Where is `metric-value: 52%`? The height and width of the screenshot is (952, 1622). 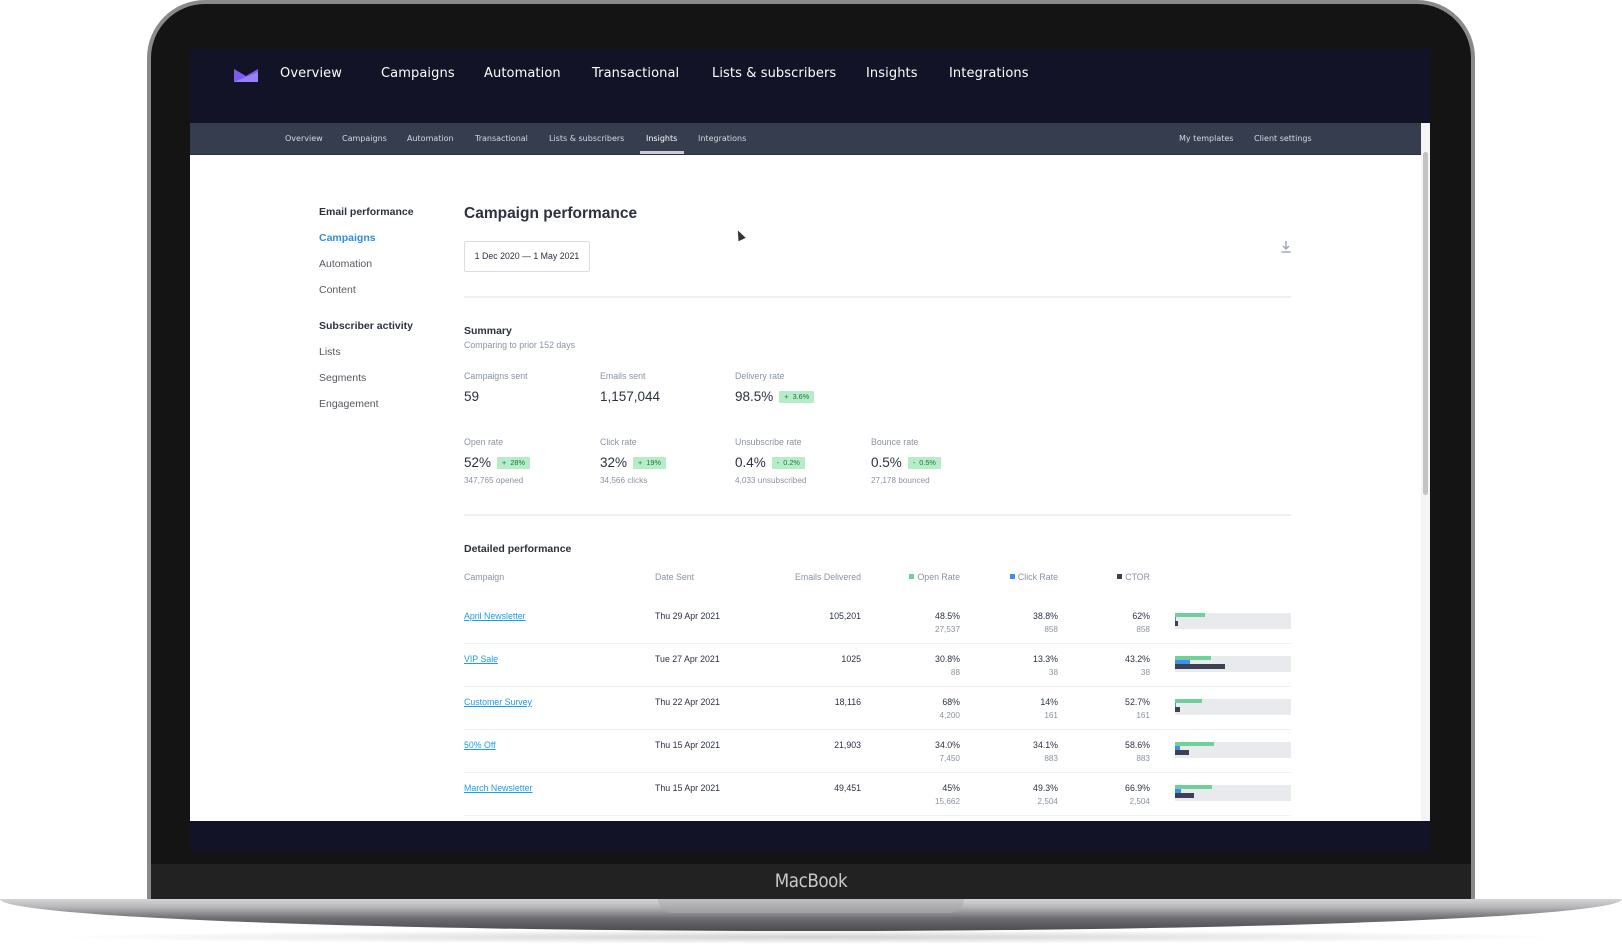
metric-value: 52% is located at coordinates (478, 462).